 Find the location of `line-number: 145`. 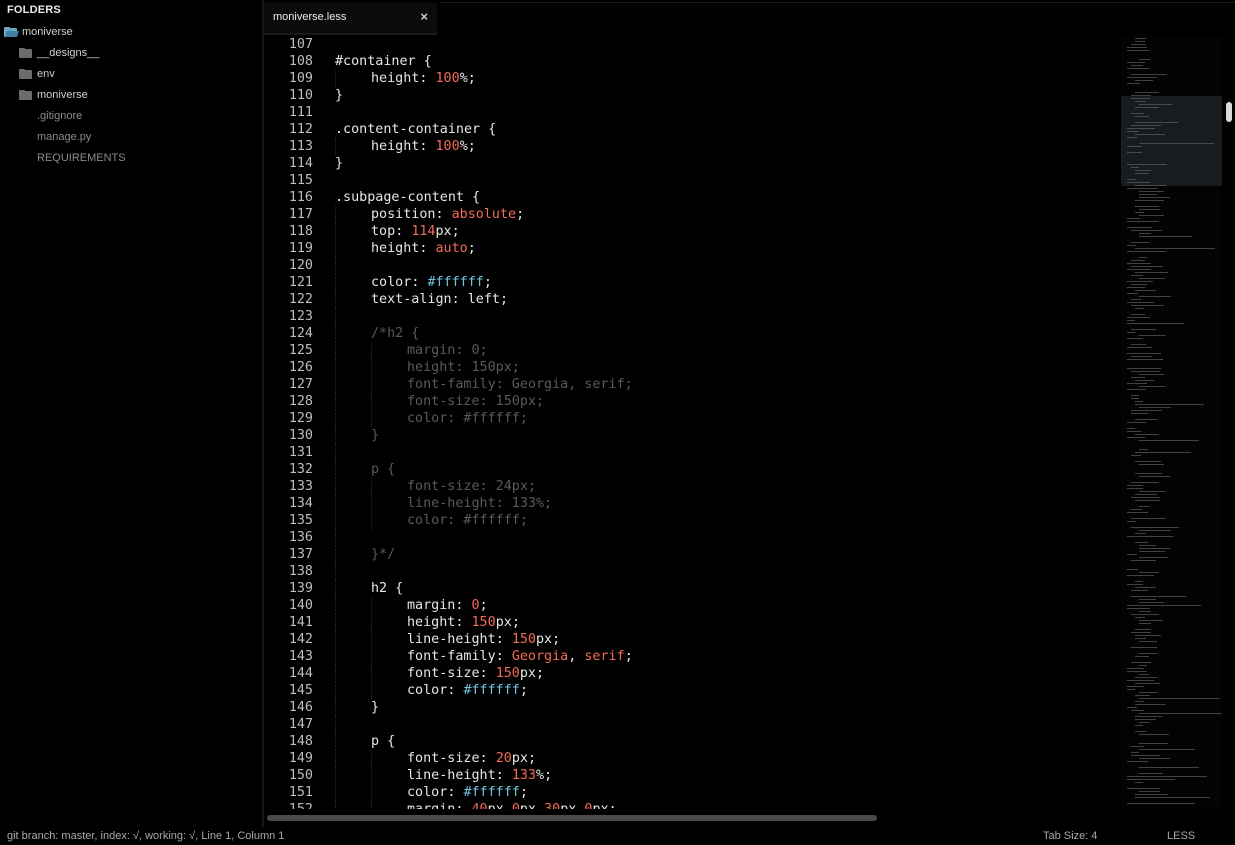

line-number: 145 is located at coordinates (300, 690).